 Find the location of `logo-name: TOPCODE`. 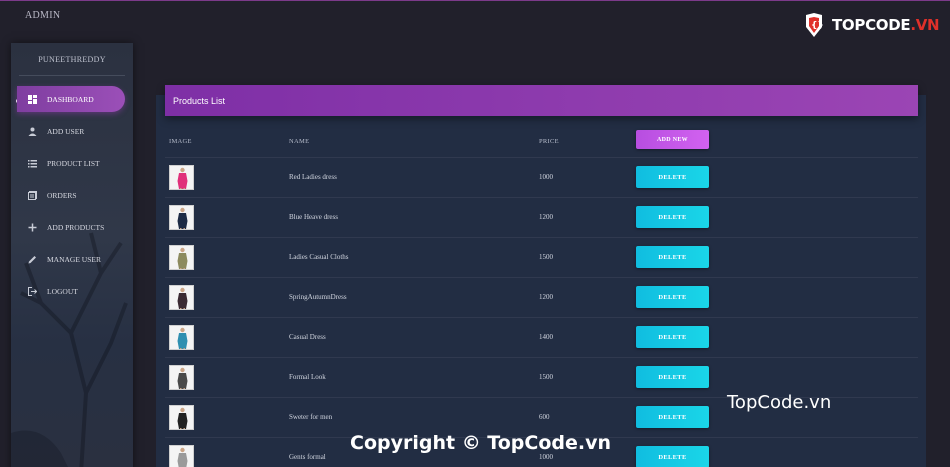

logo-name: TOPCODE is located at coordinates (871, 25).